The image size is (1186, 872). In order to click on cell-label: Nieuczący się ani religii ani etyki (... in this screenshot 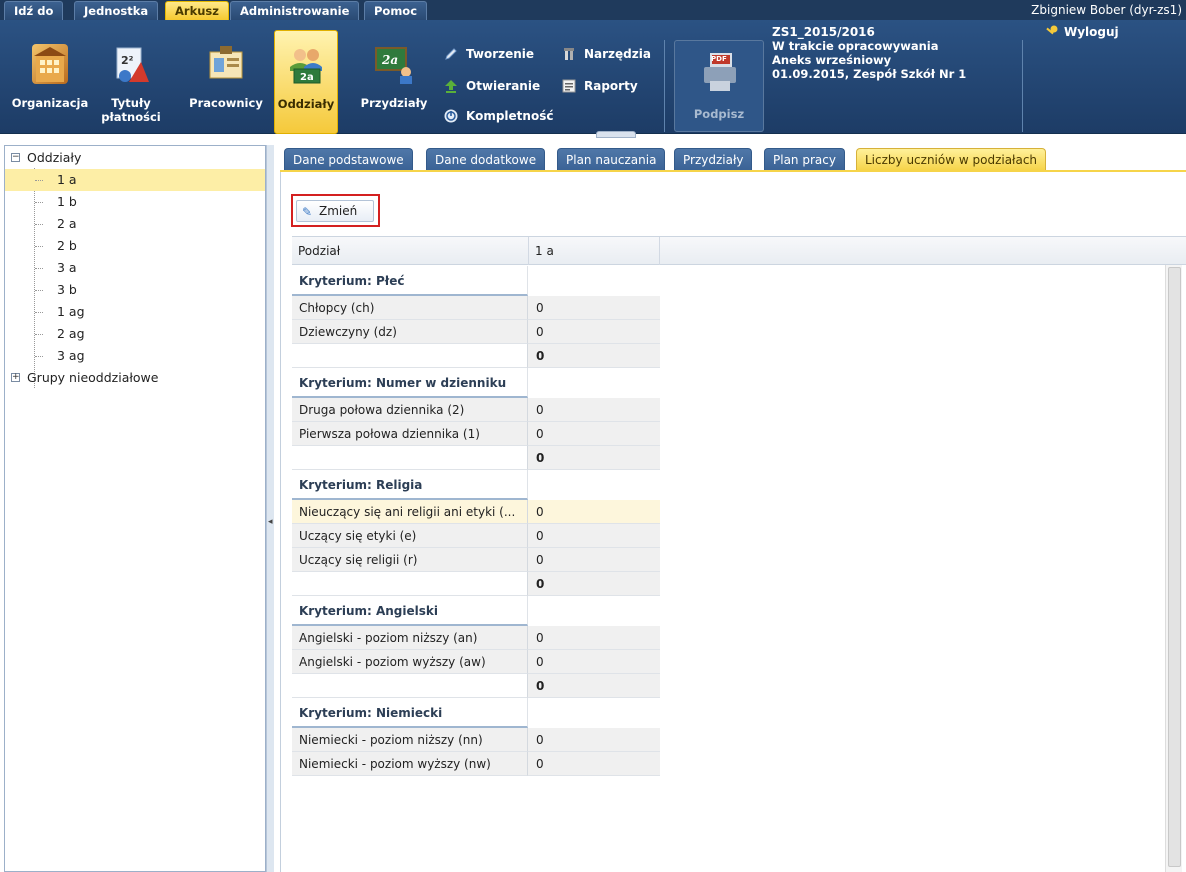, I will do `click(410, 512)`.